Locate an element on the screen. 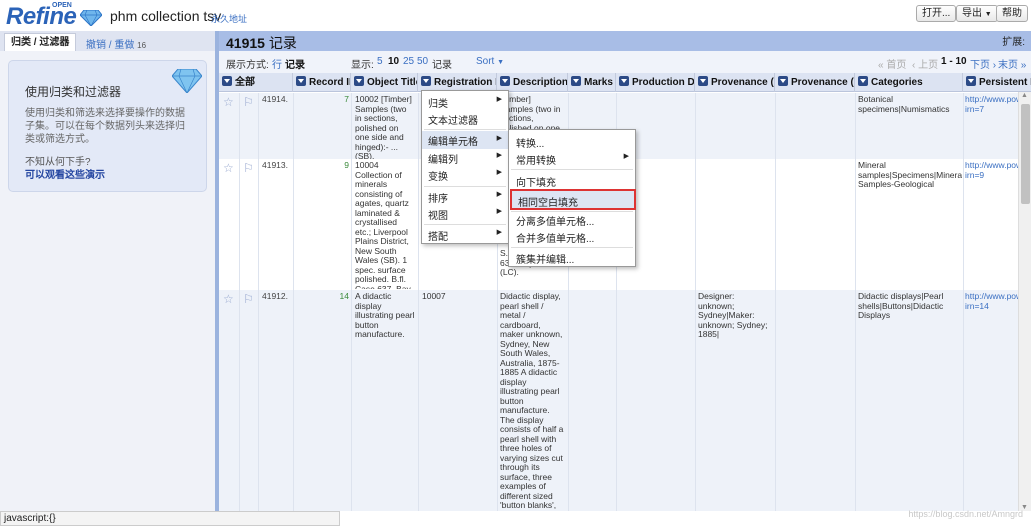  record-id-cell: 7 is located at coordinates (322, 100).